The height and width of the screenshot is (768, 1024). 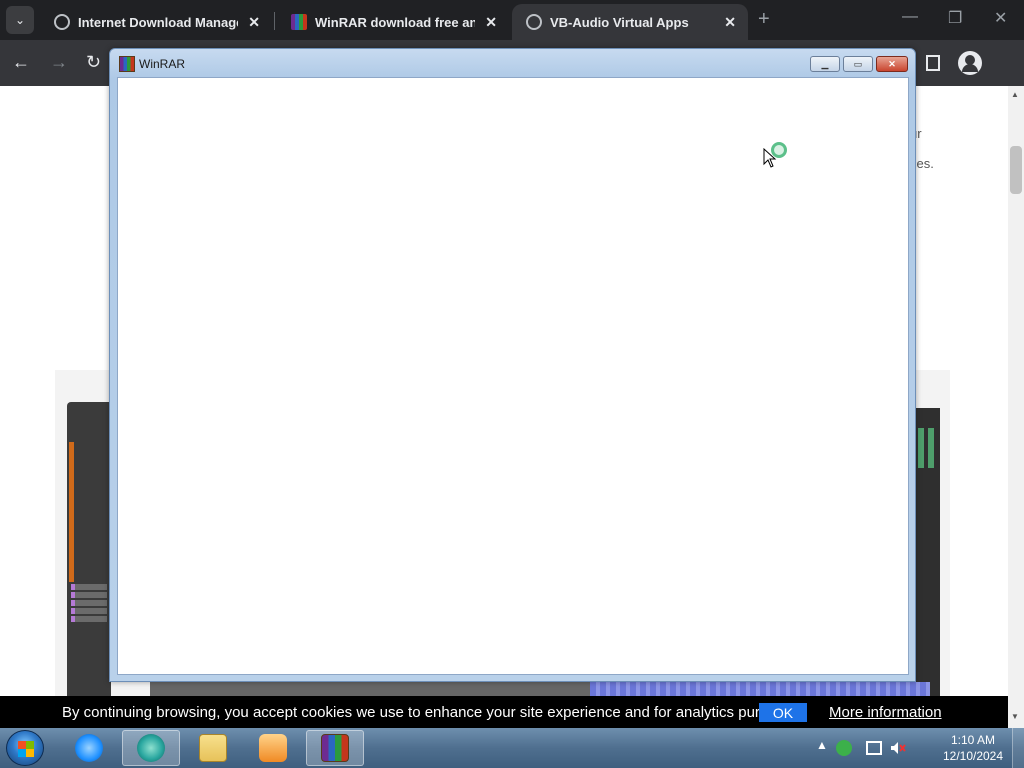 I want to click on tab-title: WinRAR download free and su, so click(x=395, y=22).